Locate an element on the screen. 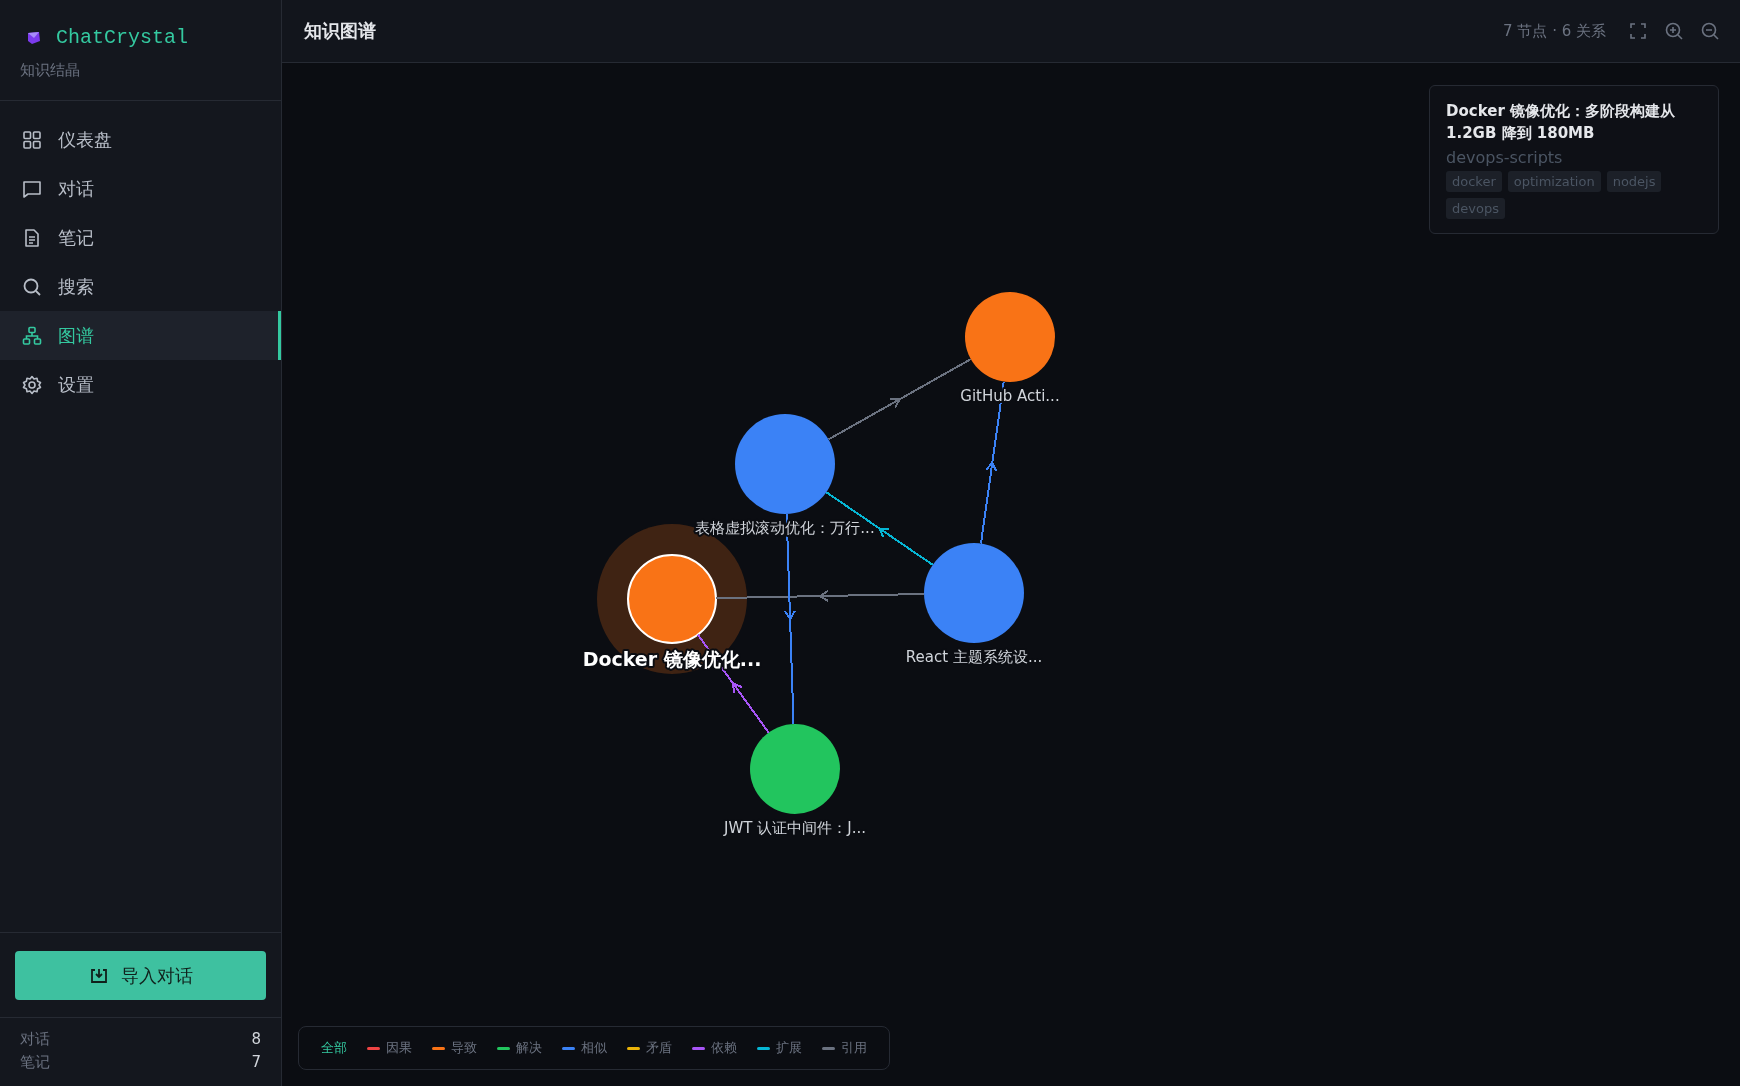 The image size is (1740, 1086). tag-chip: devops is located at coordinates (1475, 208).